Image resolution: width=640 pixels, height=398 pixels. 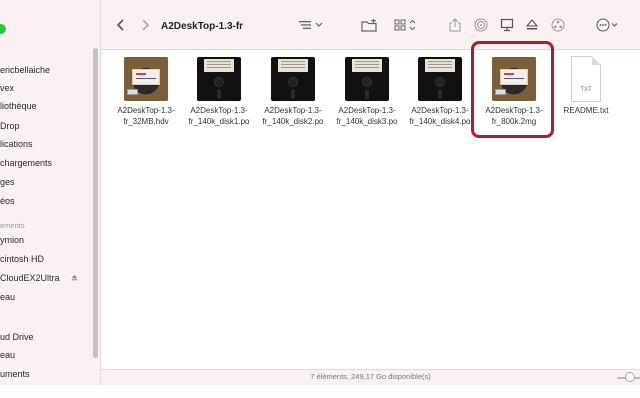 I want to click on toolbar: A2DeskTop-1.3-fr, so click(x=370, y=25).